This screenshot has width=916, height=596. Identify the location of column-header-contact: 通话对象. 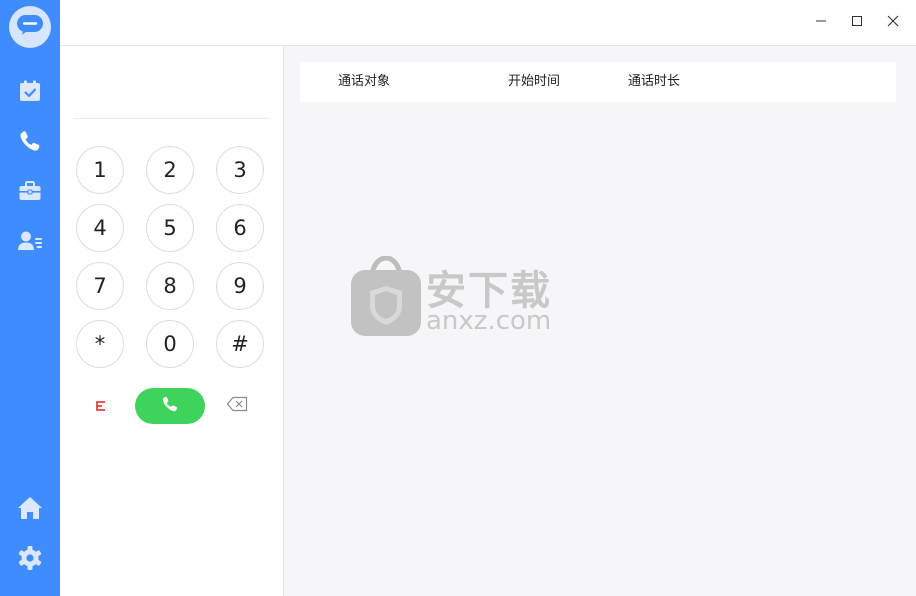
(364, 82).